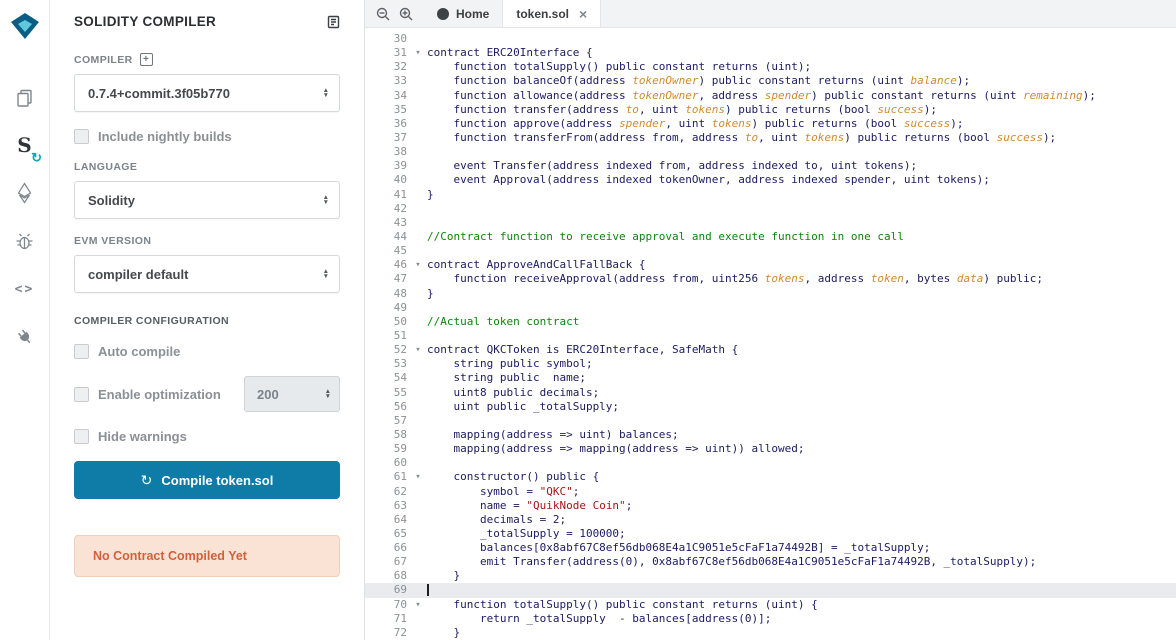  What do you see at coordinates (503, 491) in the screenshot?
I see `code-text: symbol = "QKC";` at bounding box center [503, 491].